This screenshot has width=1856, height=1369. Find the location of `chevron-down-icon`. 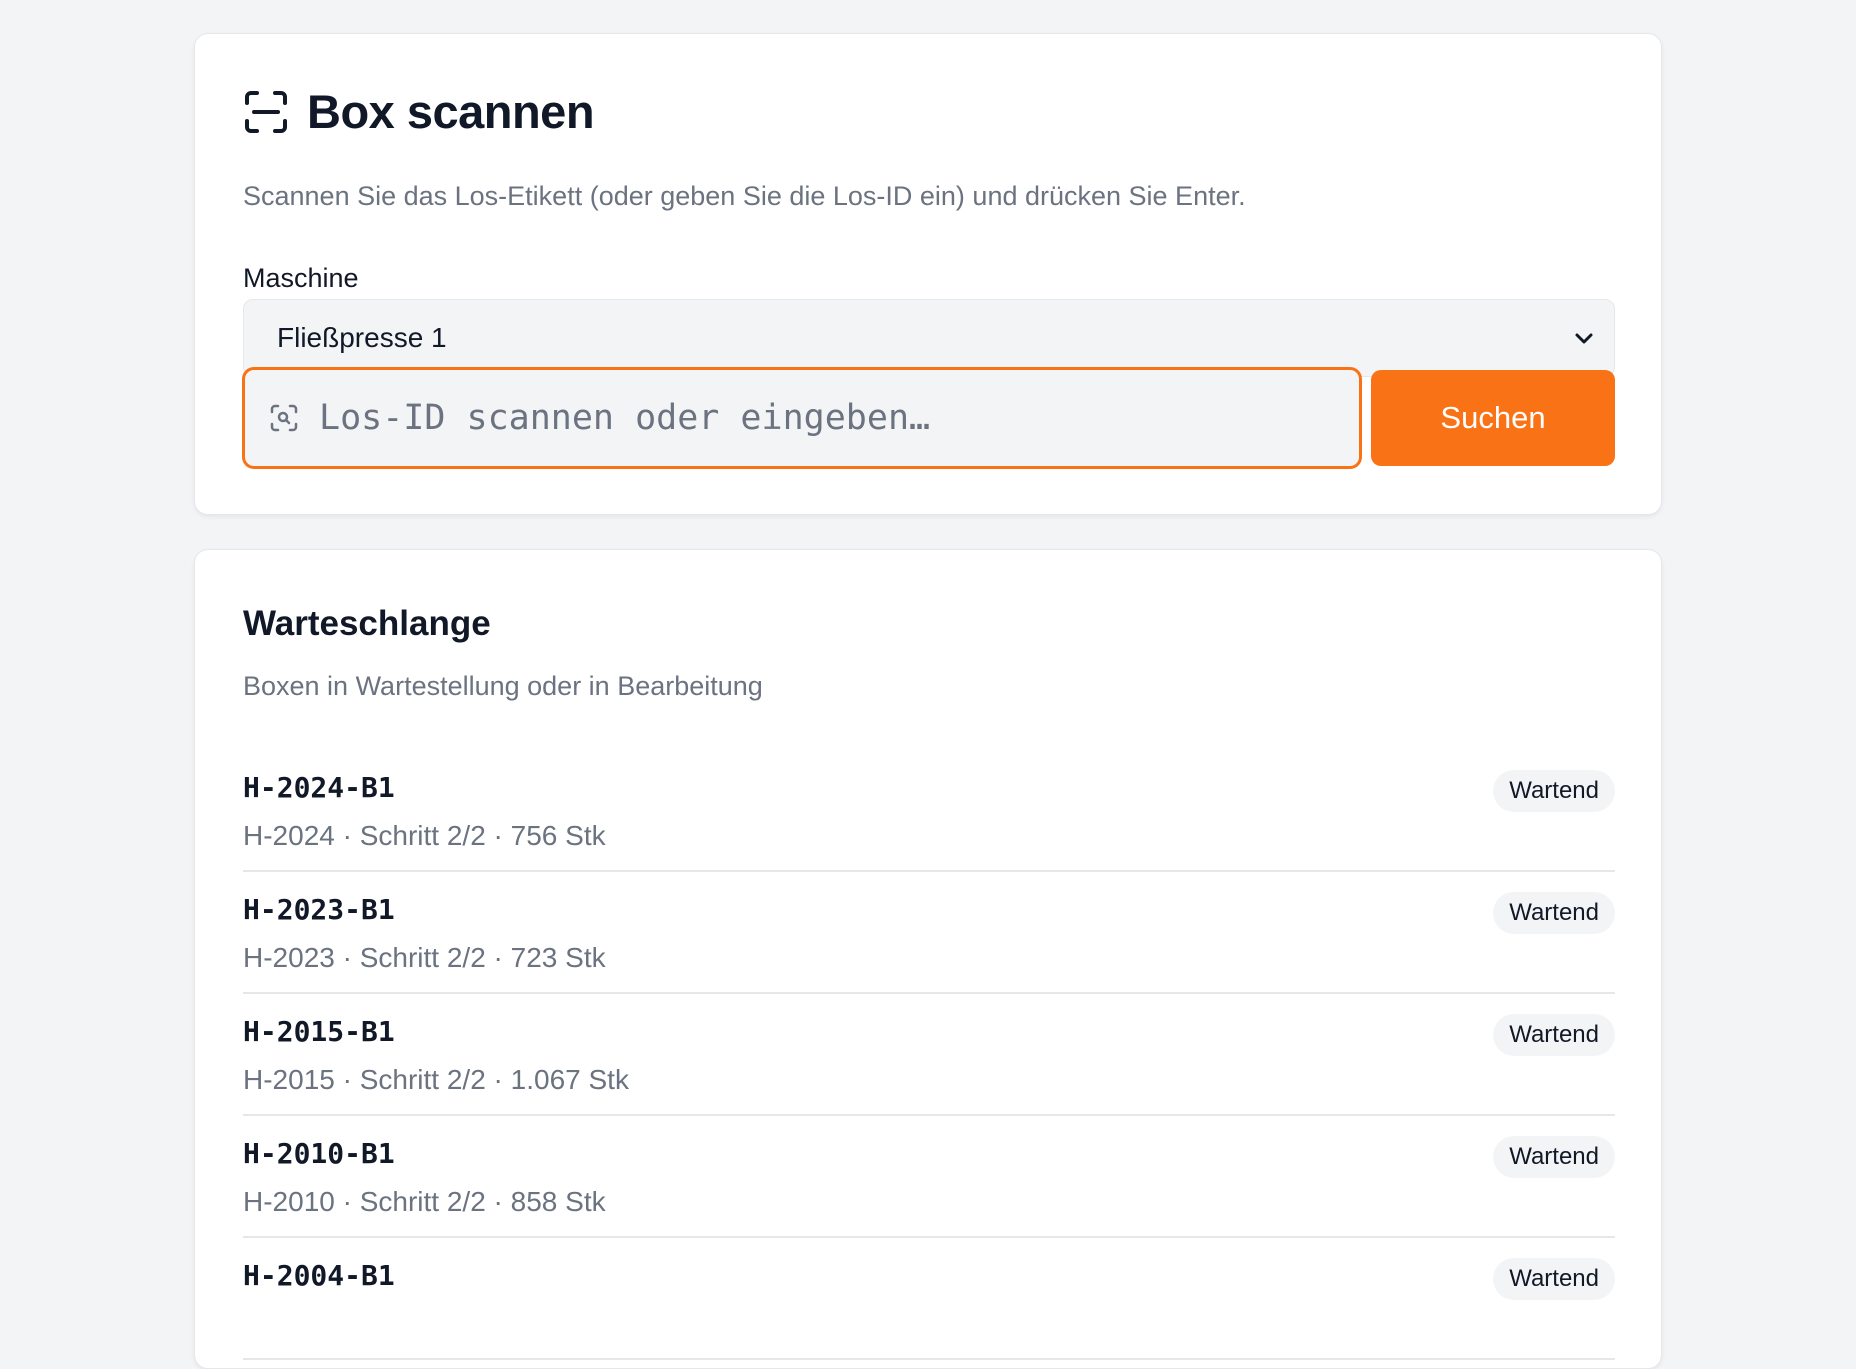

chevron-down-icon is located at coordinates (1584, 338).